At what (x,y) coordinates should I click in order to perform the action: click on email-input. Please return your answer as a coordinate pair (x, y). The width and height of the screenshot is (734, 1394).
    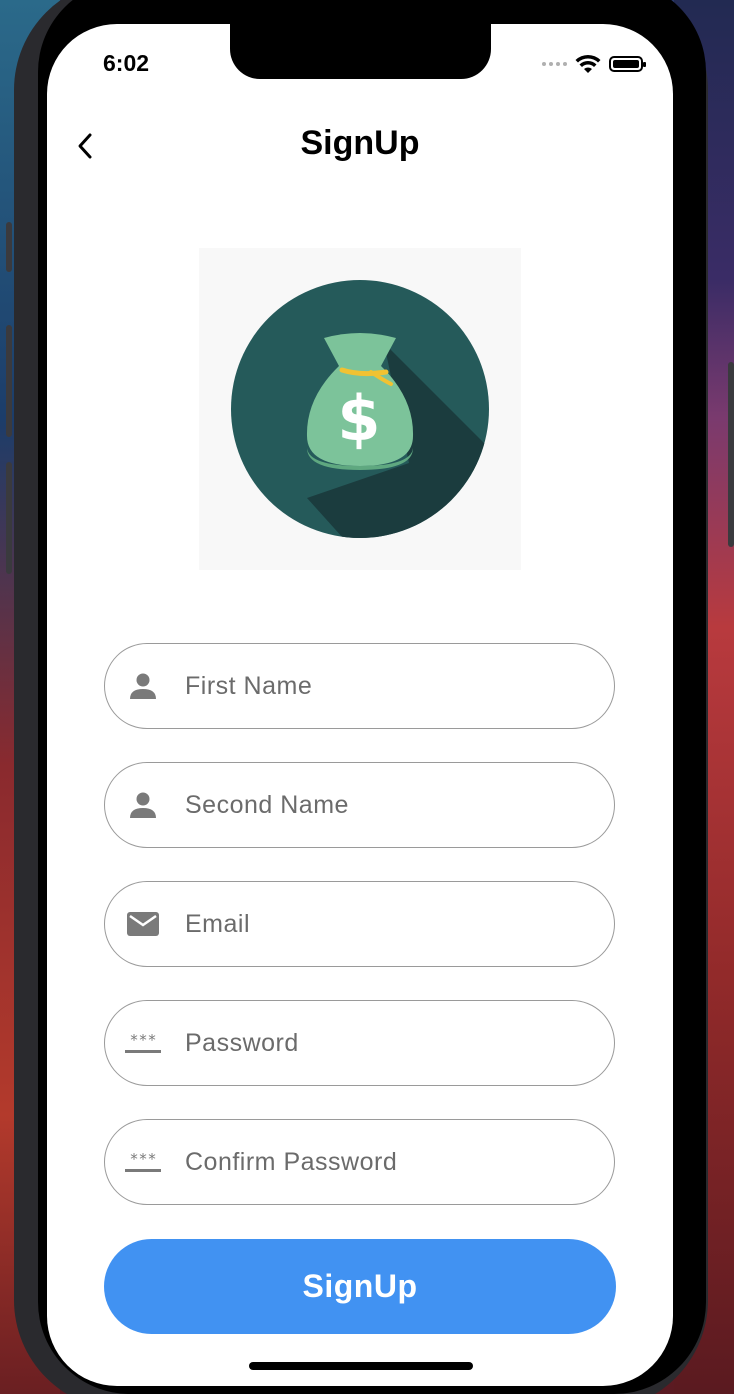
    Looking at the image, I should click on (385, 924).